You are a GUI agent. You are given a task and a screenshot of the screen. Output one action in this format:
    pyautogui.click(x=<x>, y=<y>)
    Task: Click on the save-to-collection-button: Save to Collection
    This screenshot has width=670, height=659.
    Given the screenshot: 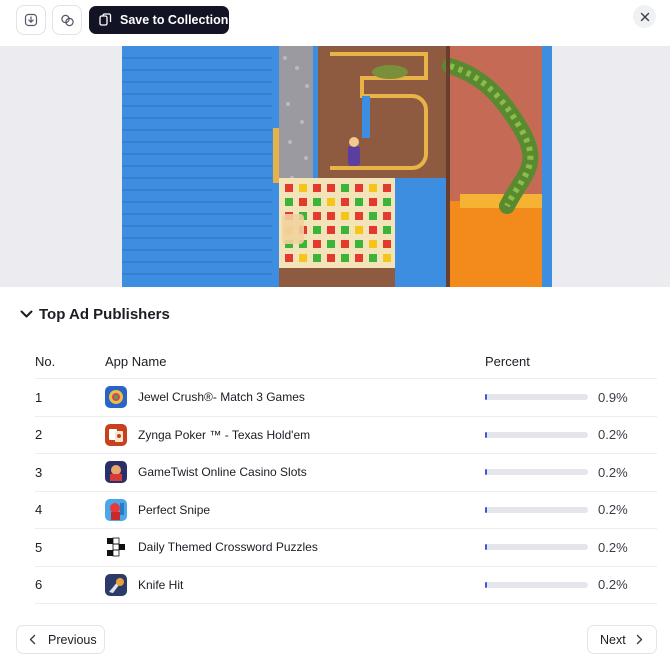 What is the action you would take?
    pyautogui.click(x=159, y=20)
    